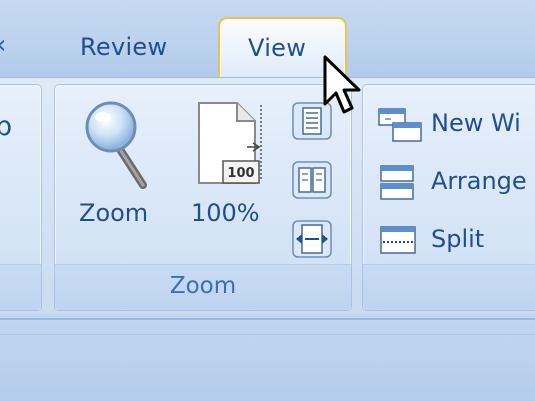  Describe the element at coordinates (342, 84) in the screenshot. I see `mouse-cursor-icon` at that location.